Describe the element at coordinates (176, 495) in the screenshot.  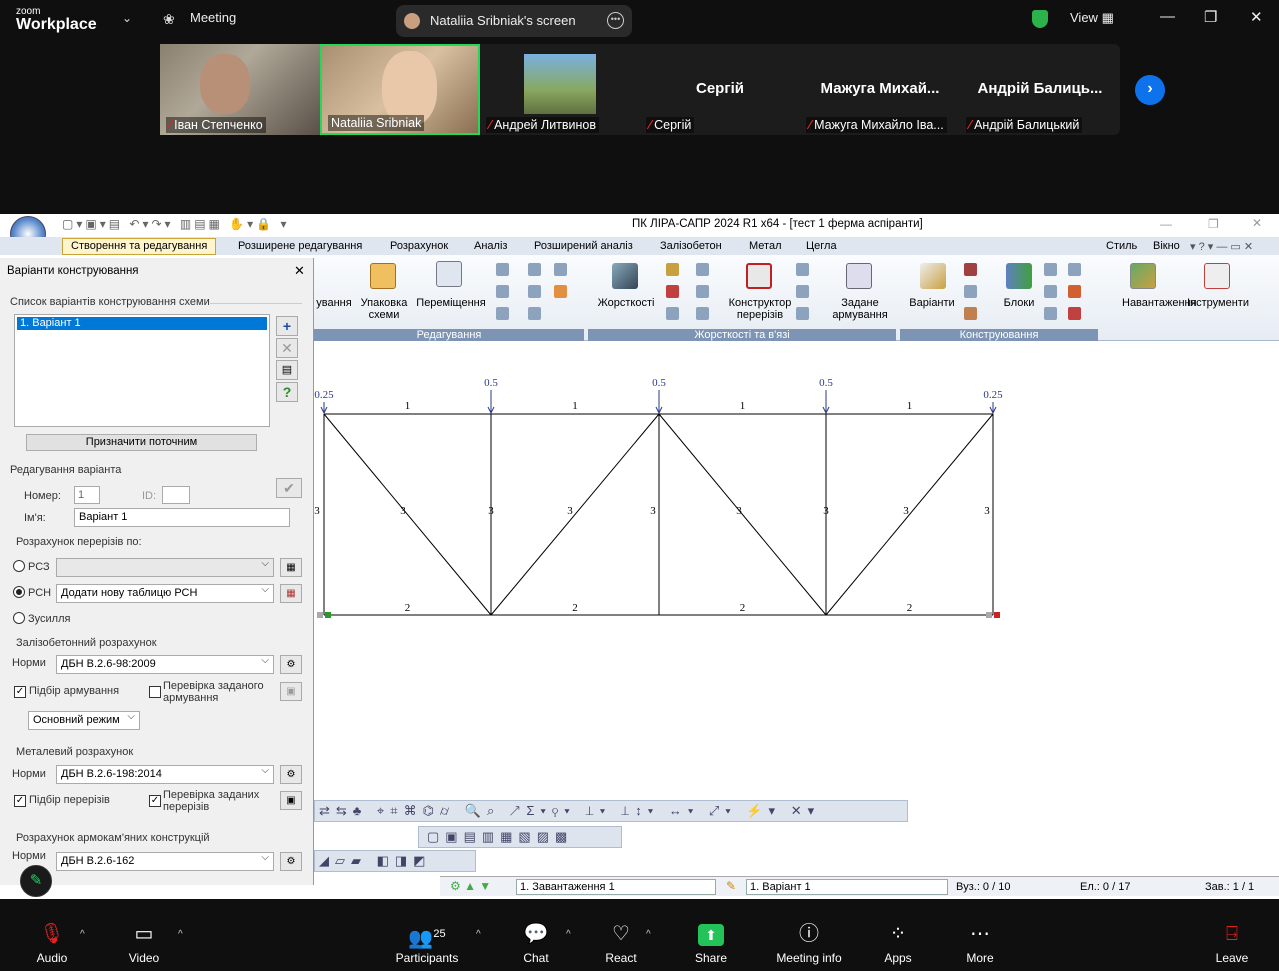
I see `id-field` at that location.